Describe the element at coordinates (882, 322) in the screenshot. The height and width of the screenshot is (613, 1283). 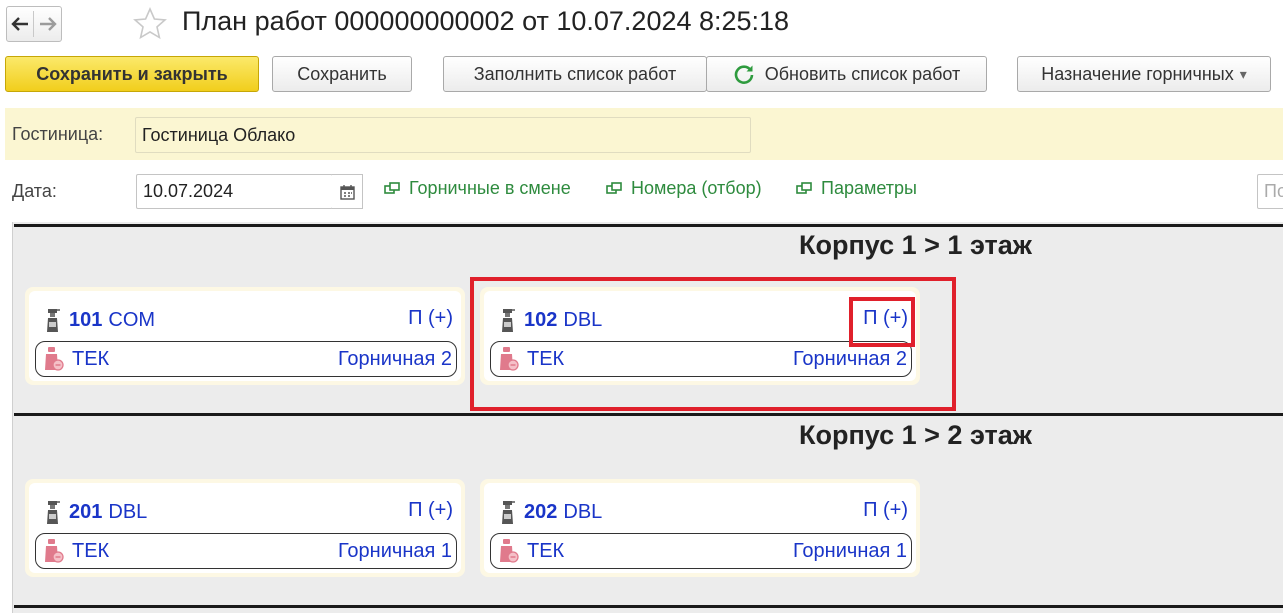
I see `highlight-add-task` at that location.